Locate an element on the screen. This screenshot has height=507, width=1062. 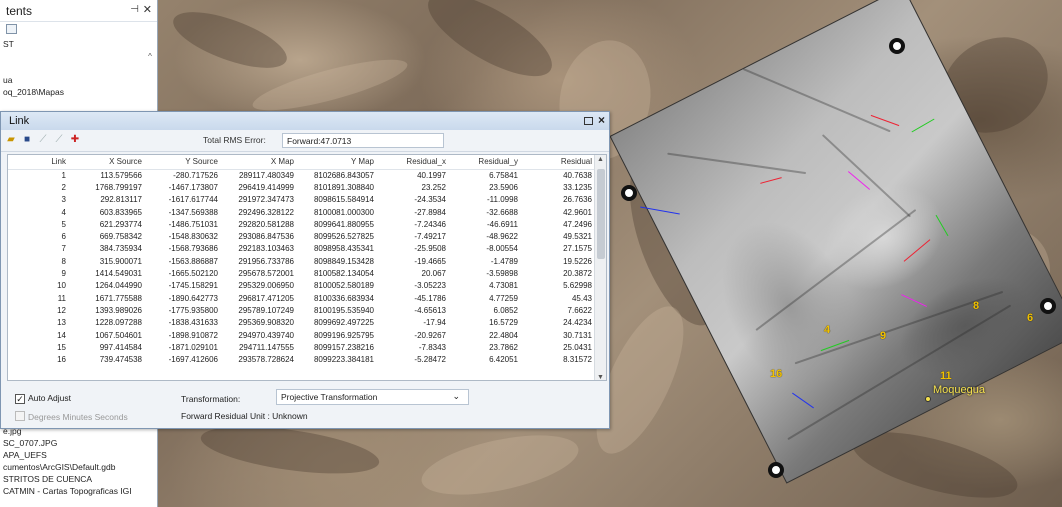
gcp-label: 6 is located at coordinates (1030, 318).